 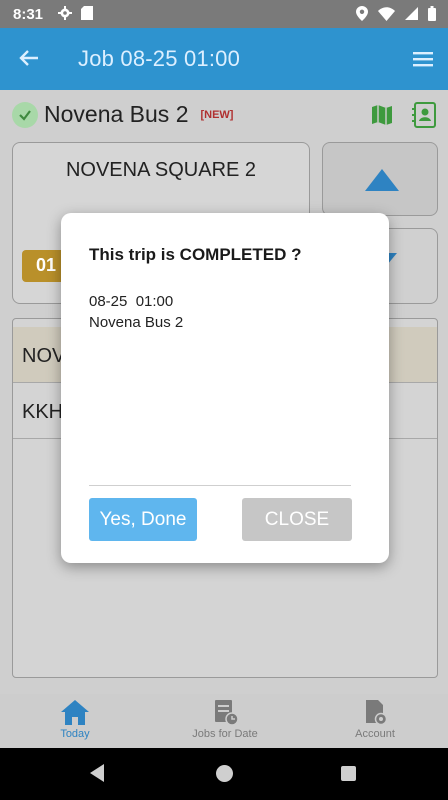 I want to click on yes-done-button: Yes, Done, so click(x=143, y=519).